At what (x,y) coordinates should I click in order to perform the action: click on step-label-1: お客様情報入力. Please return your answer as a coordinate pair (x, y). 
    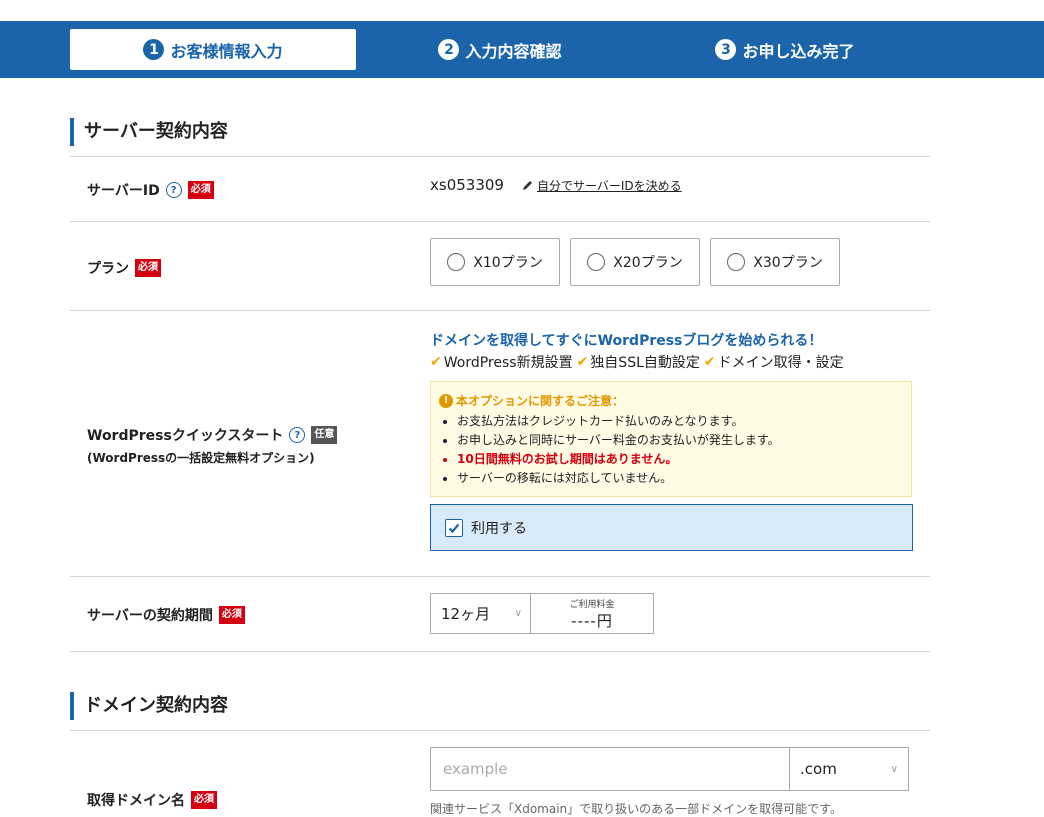
    Looking at the image, I should click on (226, 51).